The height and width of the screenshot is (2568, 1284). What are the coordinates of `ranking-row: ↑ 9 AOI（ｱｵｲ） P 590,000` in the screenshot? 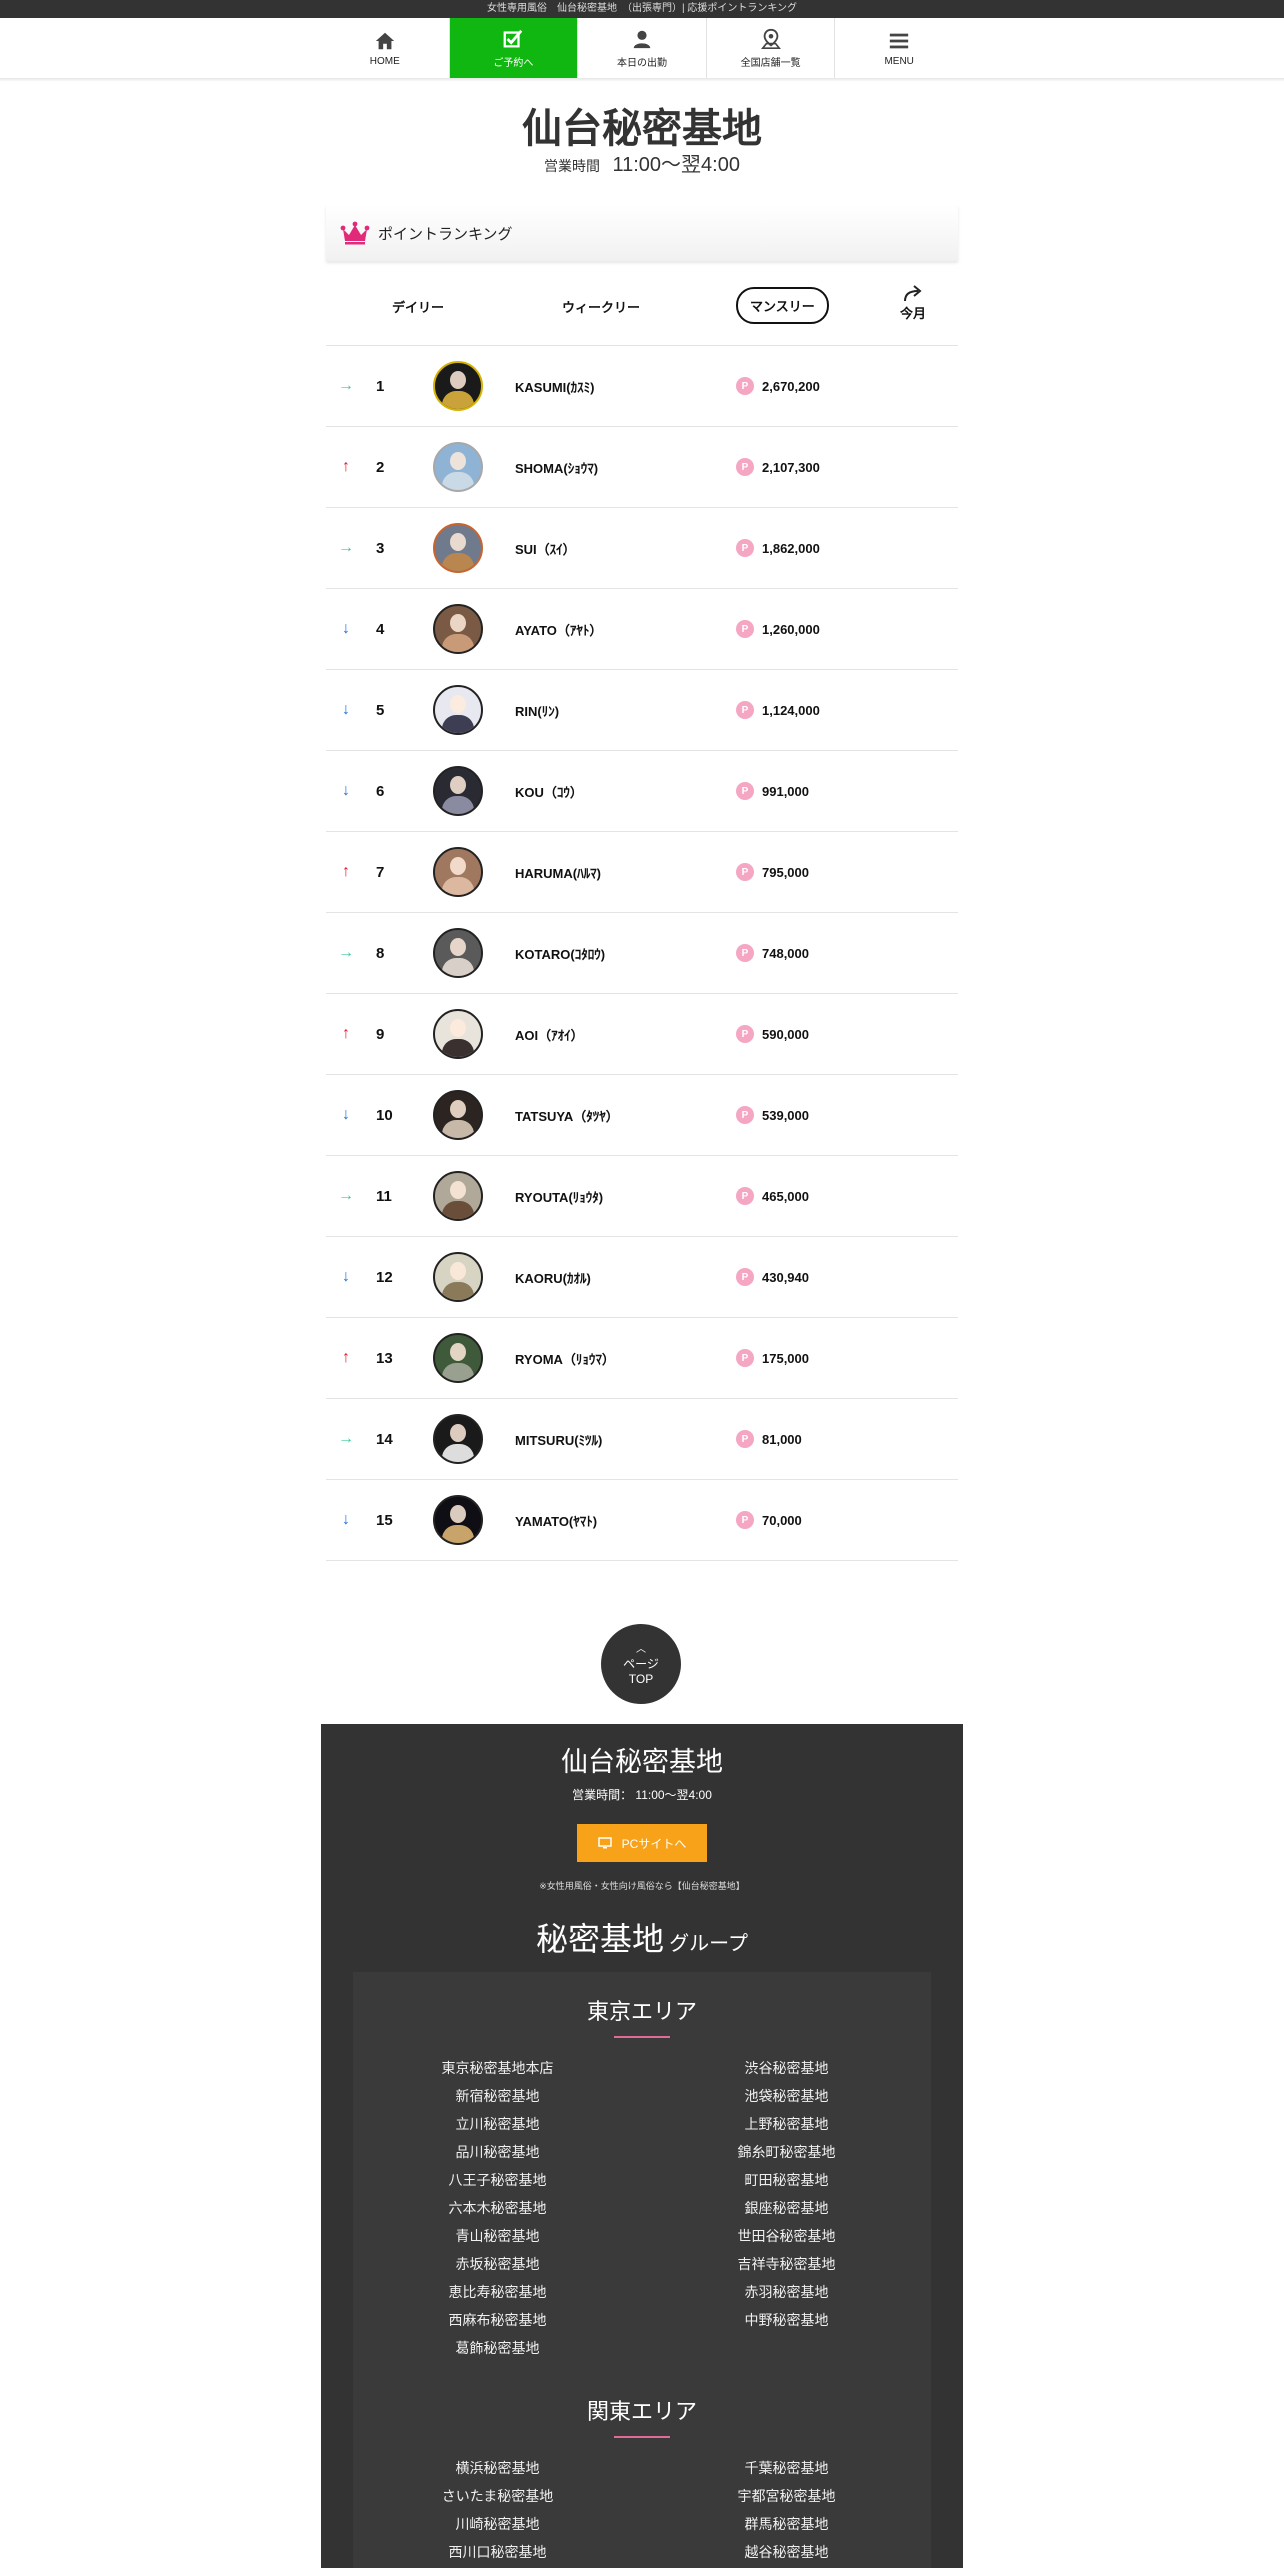 It's located at (642, 1034).